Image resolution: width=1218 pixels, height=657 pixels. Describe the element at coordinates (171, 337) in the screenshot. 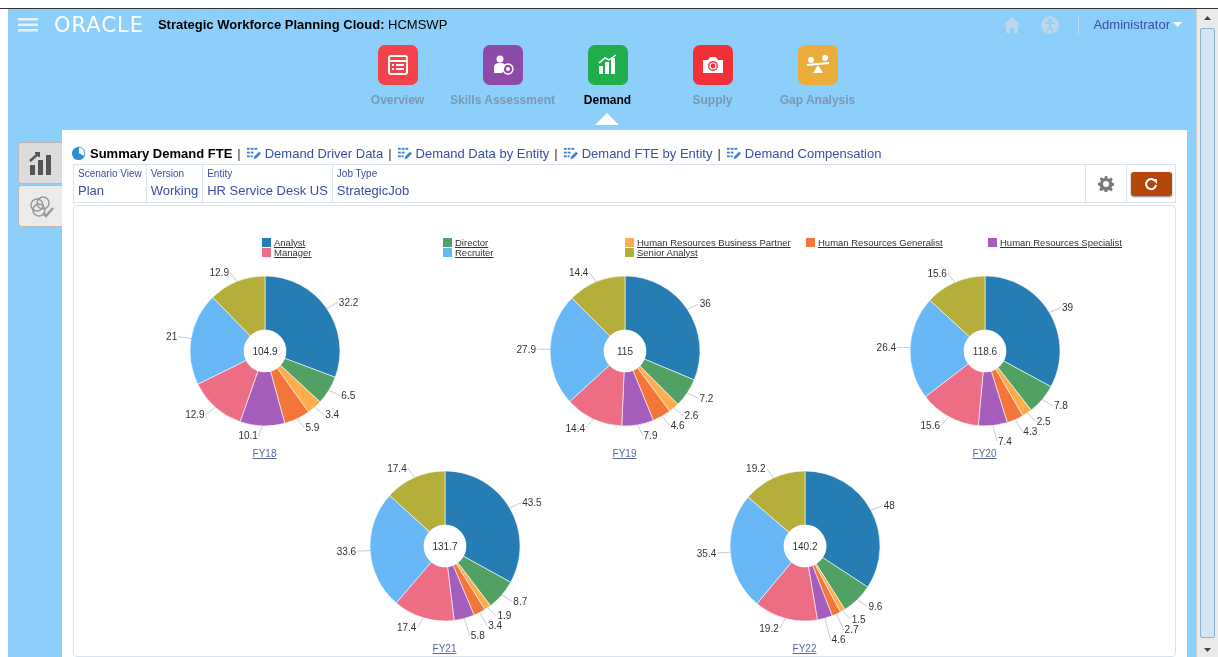

I see `data-label: 21` at that location.